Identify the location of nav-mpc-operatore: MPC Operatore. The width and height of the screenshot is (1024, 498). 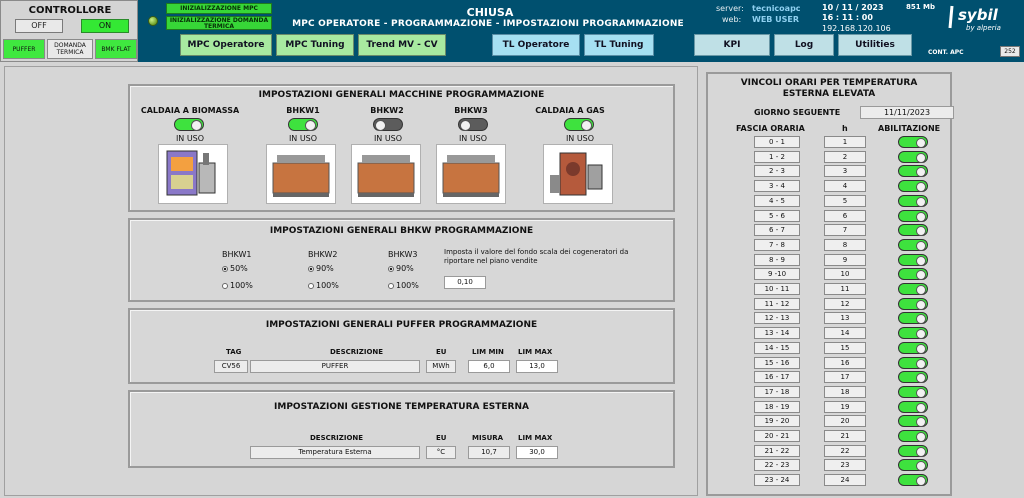
(226, 45).